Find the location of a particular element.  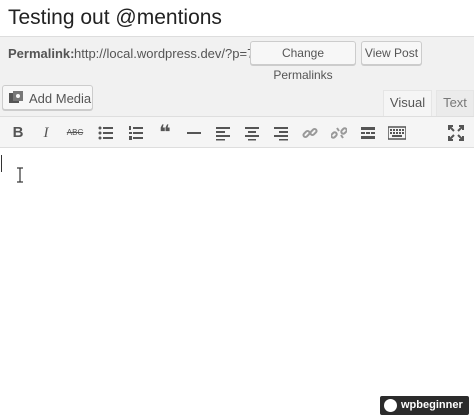

tab-text: Text is located at coordinates (455, 103).